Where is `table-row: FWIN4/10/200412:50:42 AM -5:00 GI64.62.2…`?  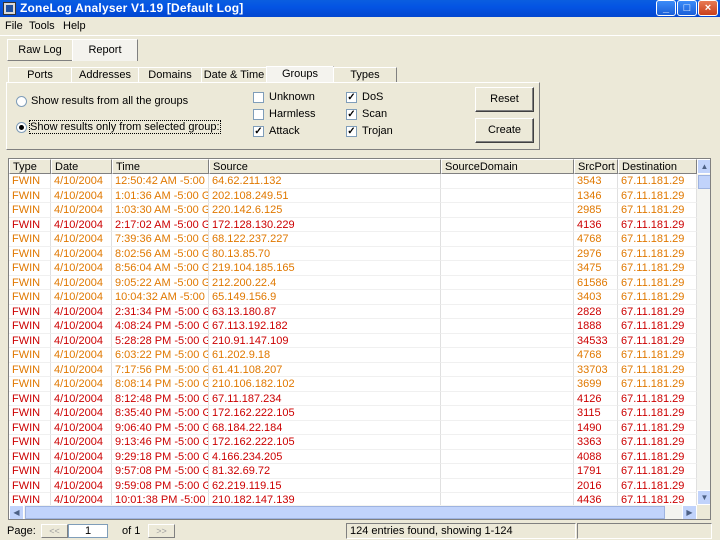 table-row: FWIN4/10/200412:50:42 AM -5:00 GI64.62.2… is located at coordinates (353, 181).